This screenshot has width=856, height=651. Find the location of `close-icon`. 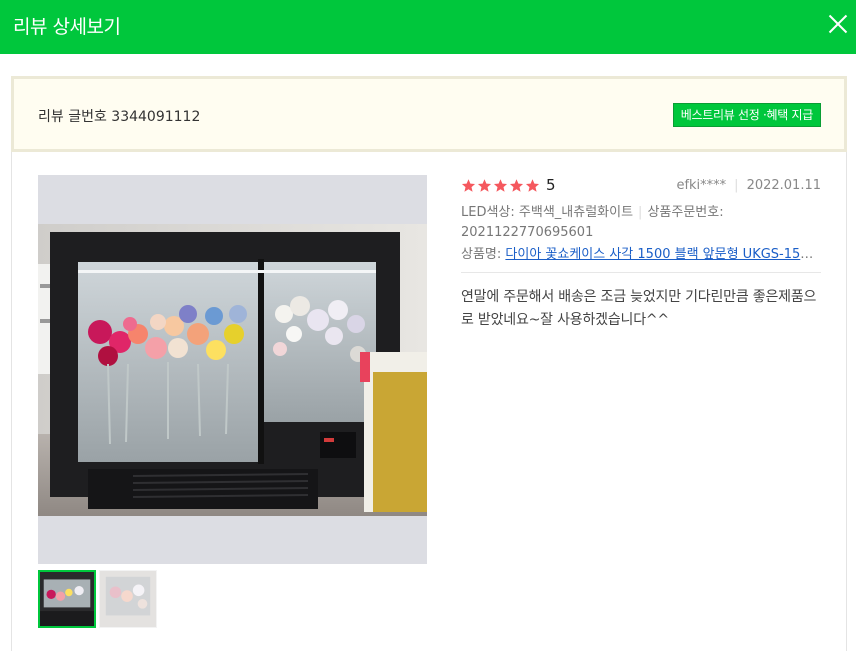

close-icon is located at coordinates (838, 24).